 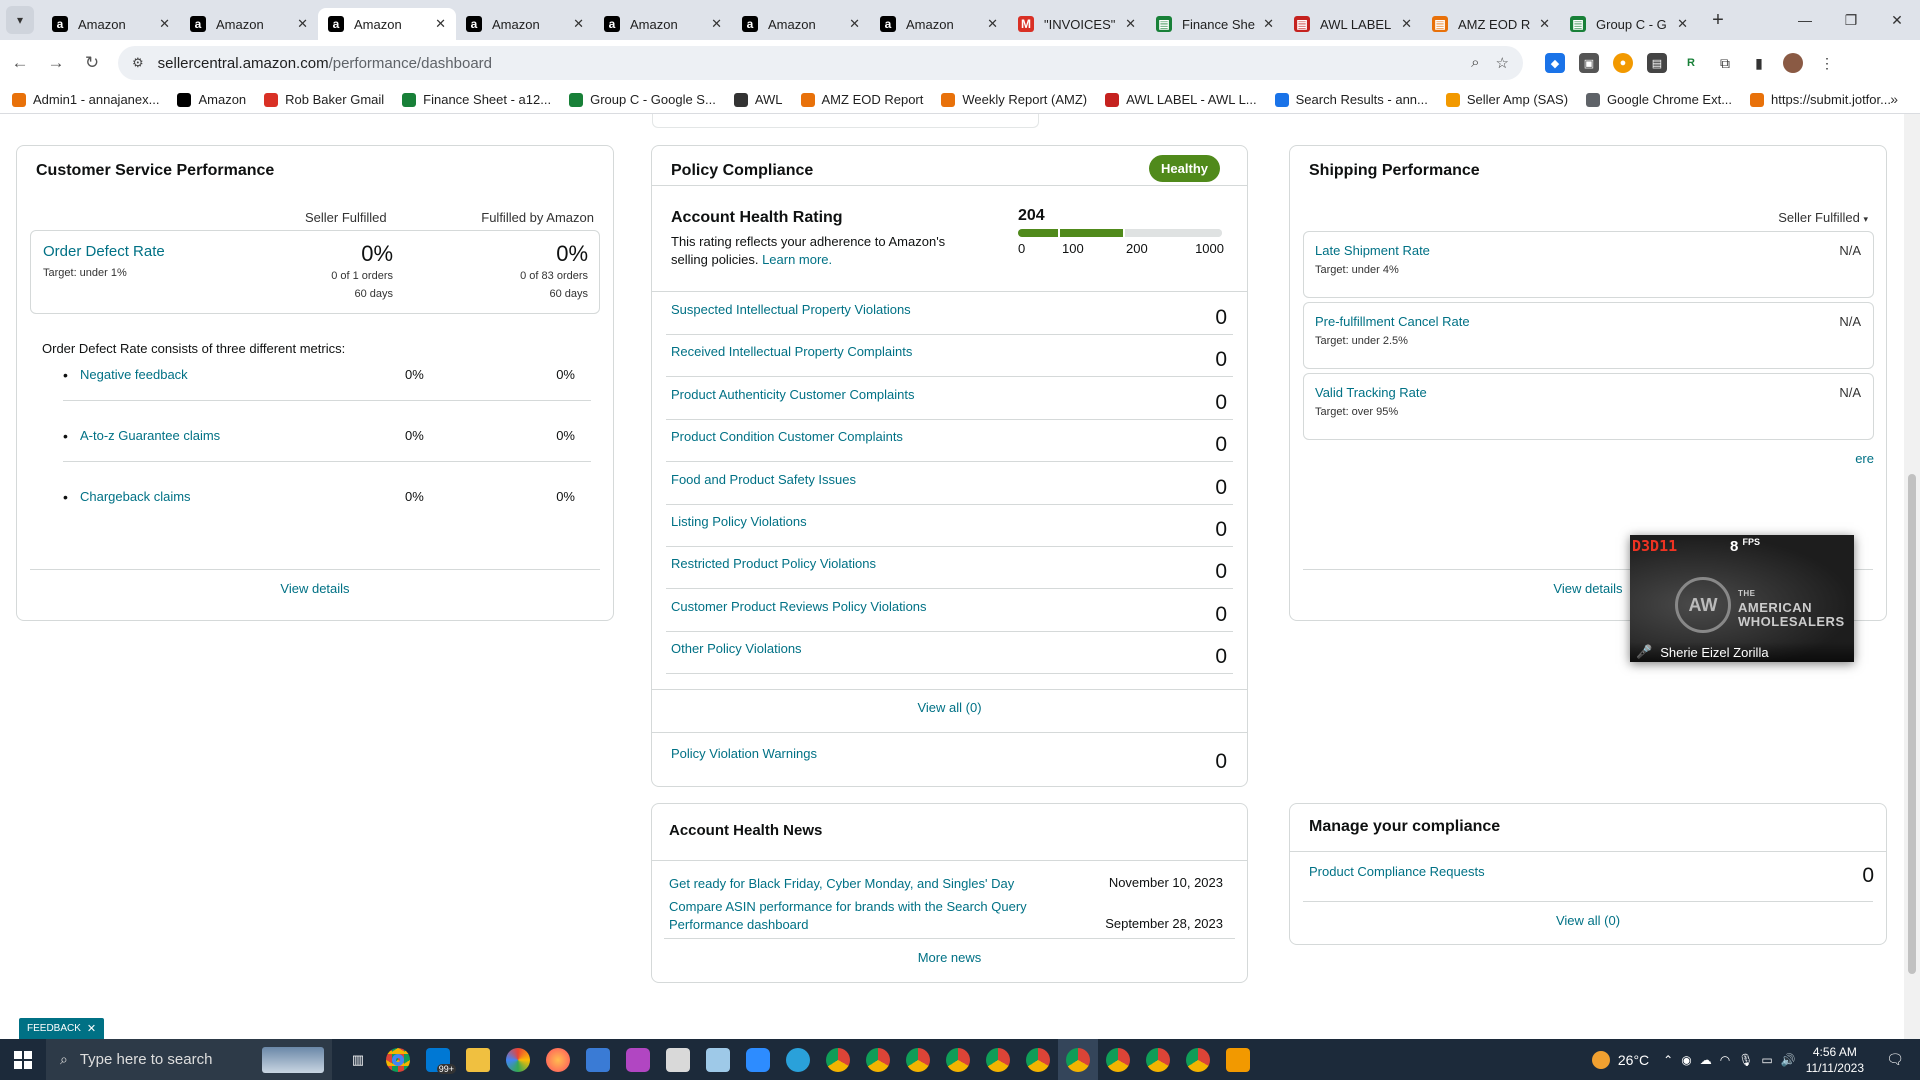 I want to click on metric-link: Negative feedback, so click(x=134, y=374).